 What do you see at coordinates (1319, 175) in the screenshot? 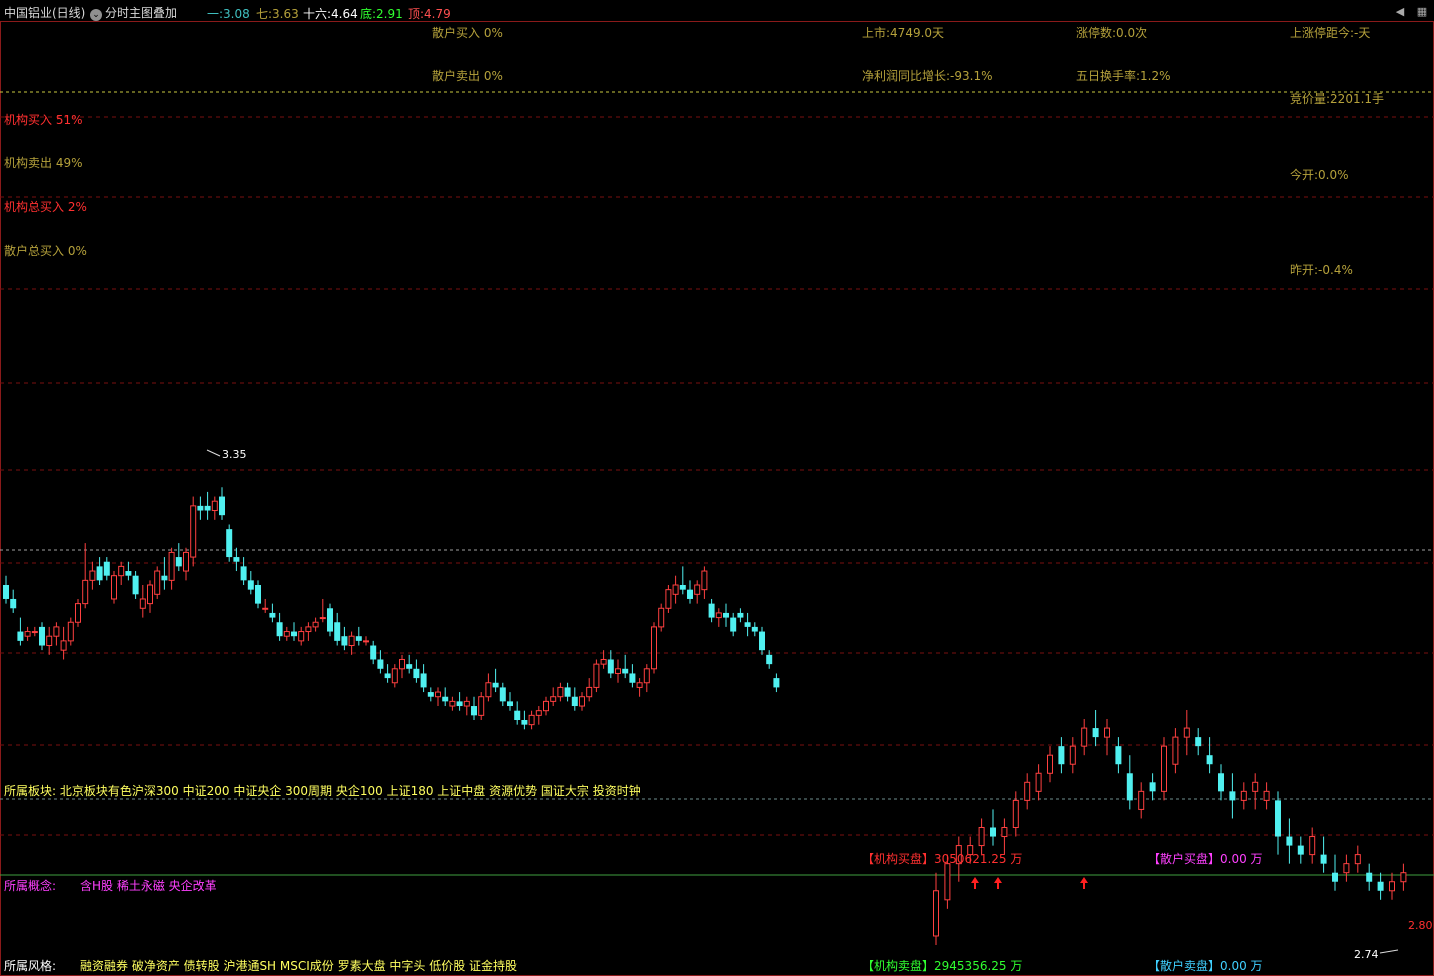
I see `today-open-stat: 今开:0.0%` at bounding box center [1319, 175].